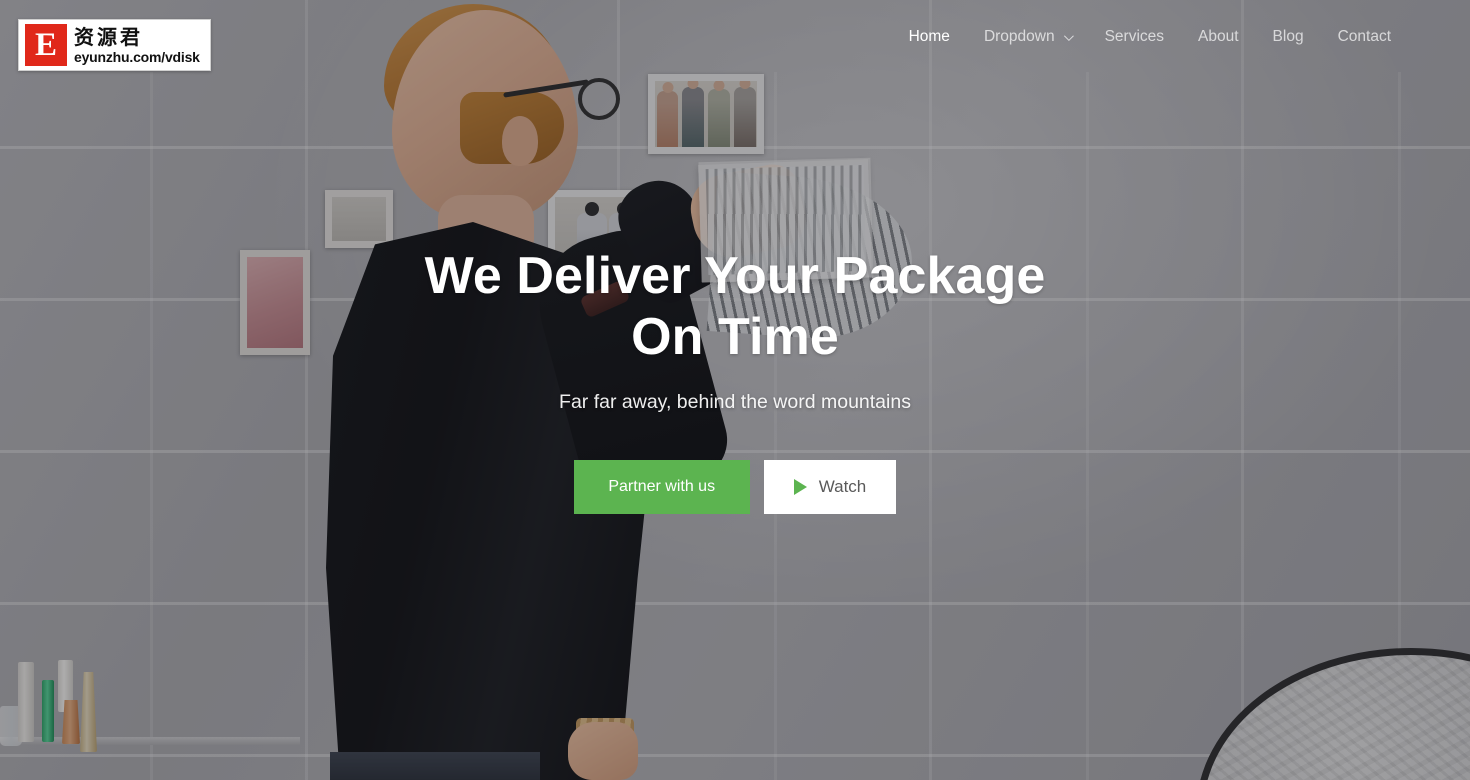 This screenshot has height=780, width=1470. I want to click on nav-item-services: Services, so click(1134, 37).